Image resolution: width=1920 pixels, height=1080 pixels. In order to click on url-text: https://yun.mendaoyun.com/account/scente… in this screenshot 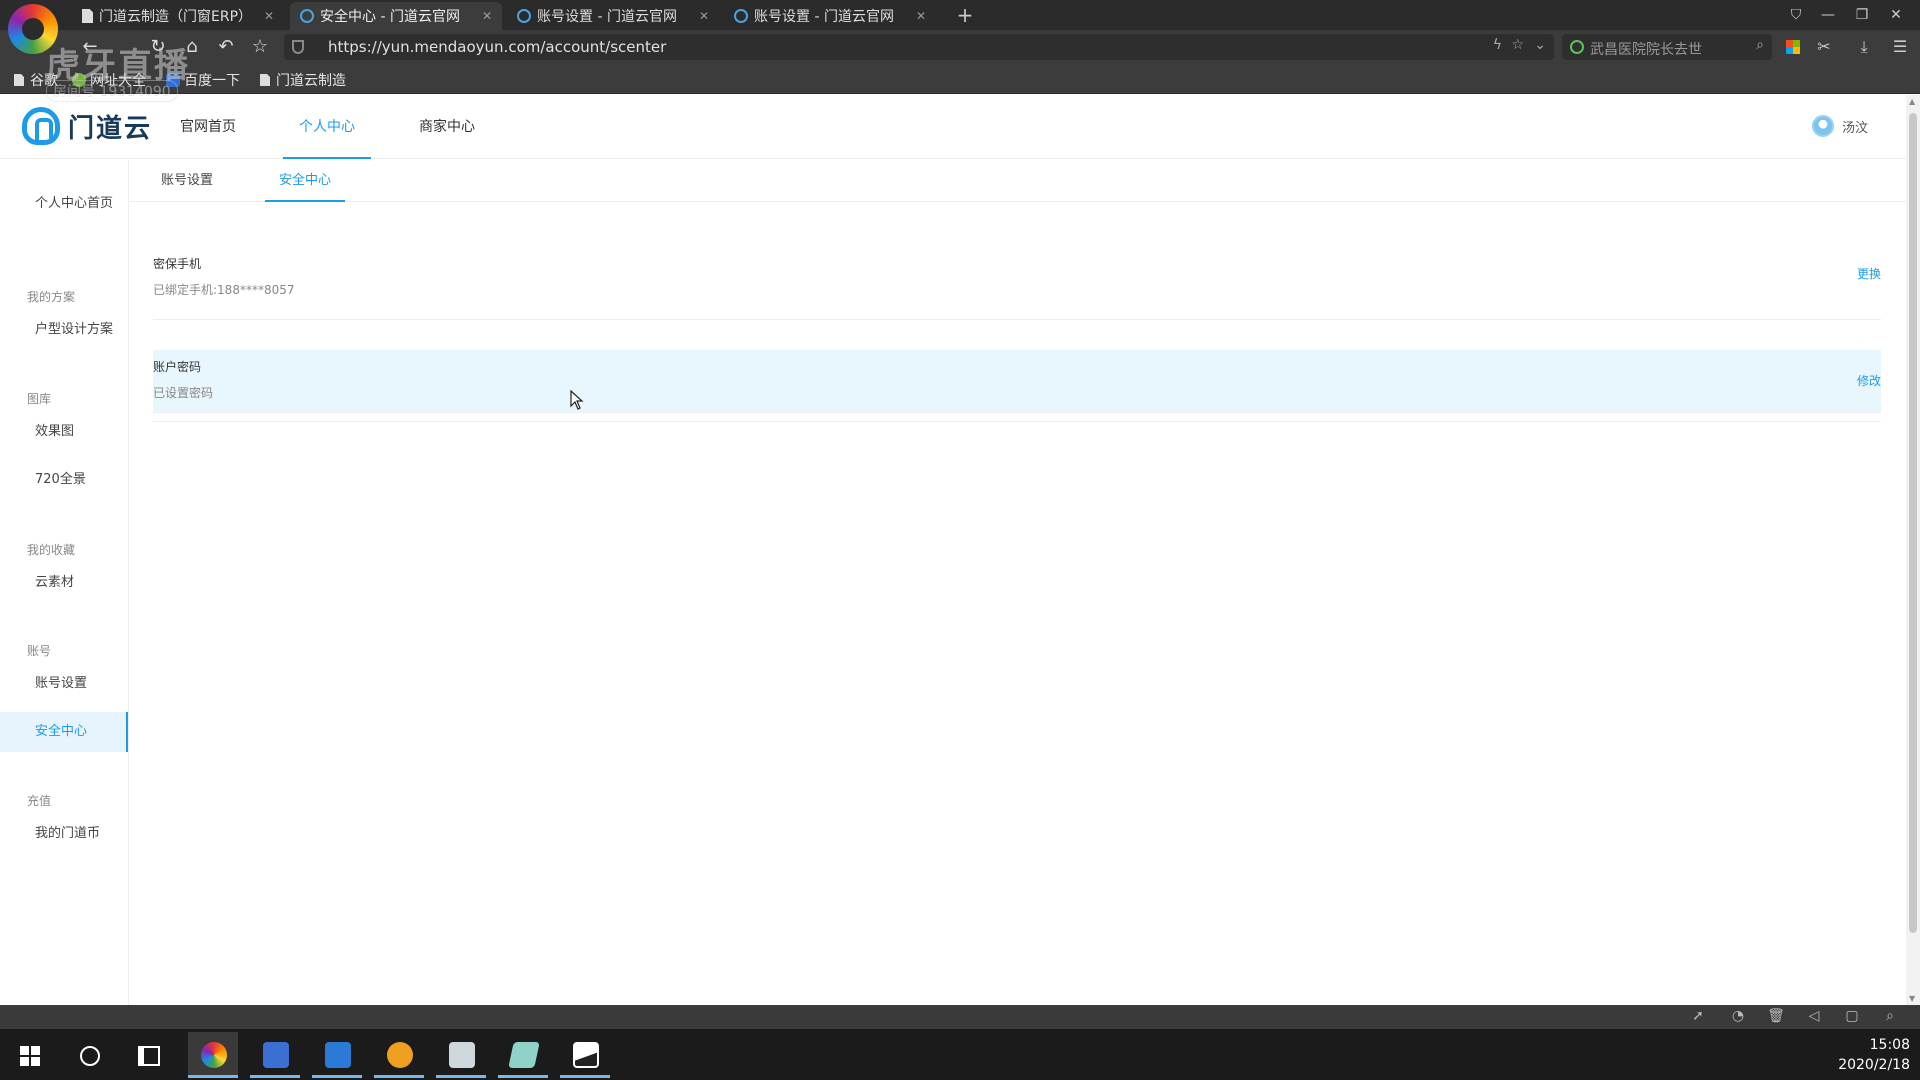, I will do `click(497, 47)`.